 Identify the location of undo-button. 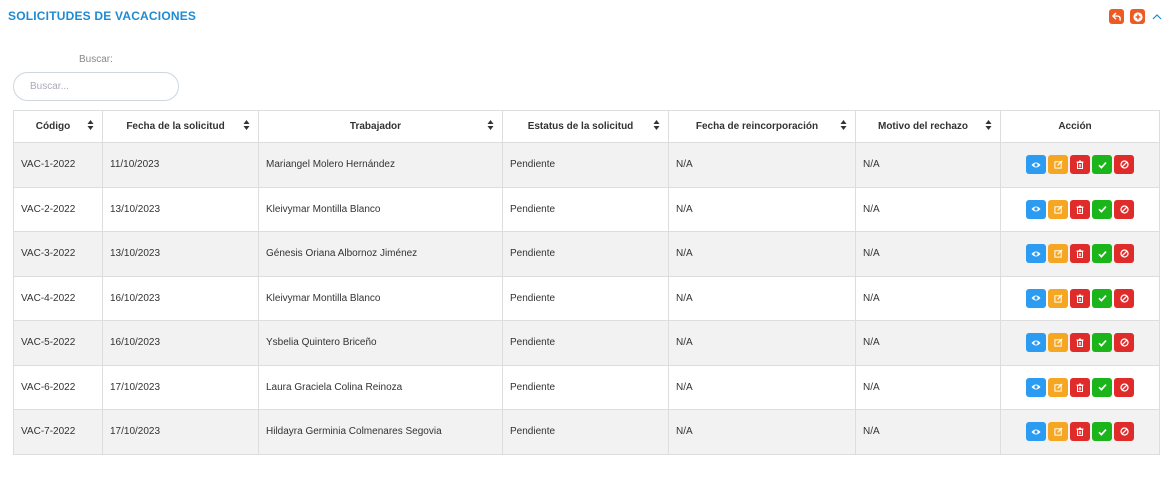
(1116, 16).